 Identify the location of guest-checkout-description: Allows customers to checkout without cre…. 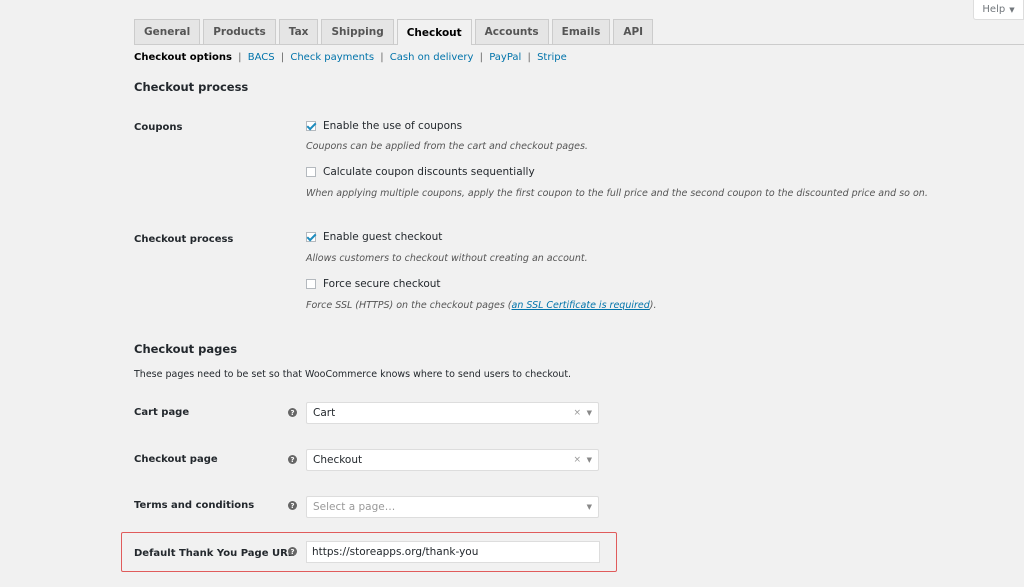
(447, 258).